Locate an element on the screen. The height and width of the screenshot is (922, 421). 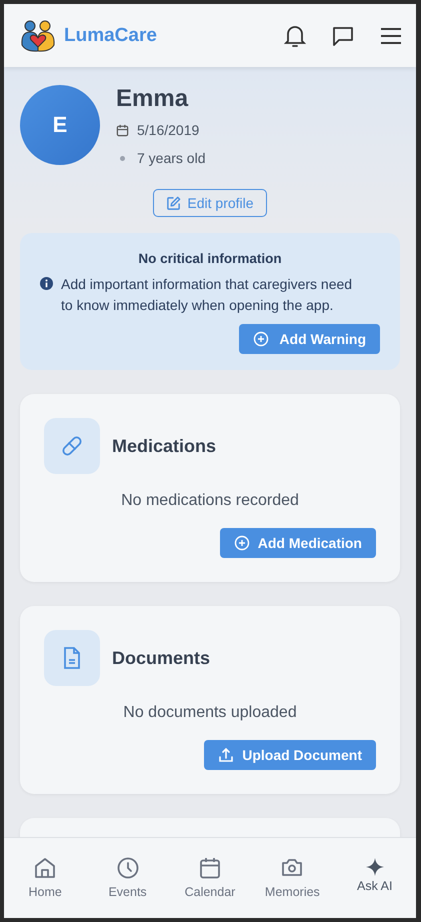
child-name: Emma is located at coordinates (153, 99).